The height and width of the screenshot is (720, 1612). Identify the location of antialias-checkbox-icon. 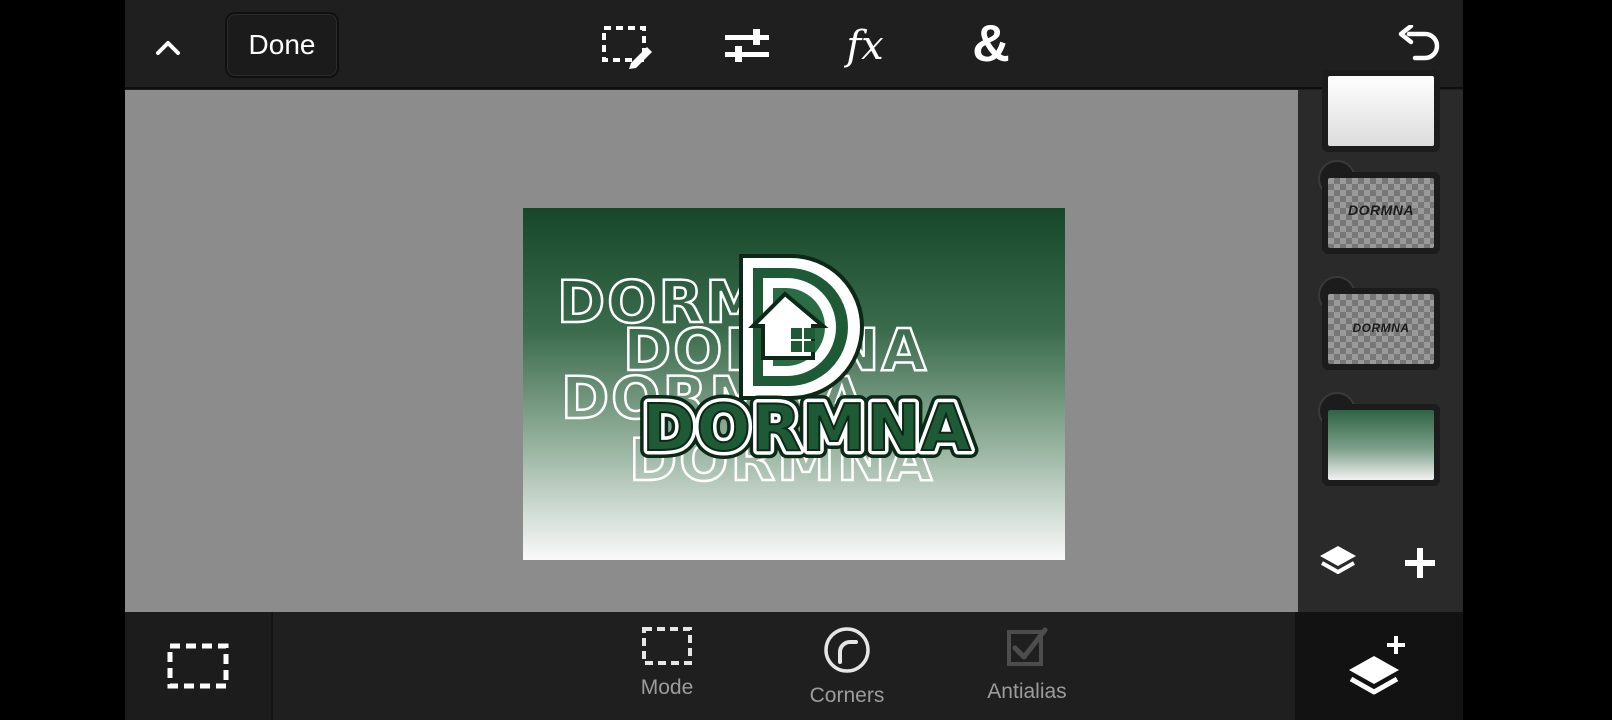
(1027, 646).